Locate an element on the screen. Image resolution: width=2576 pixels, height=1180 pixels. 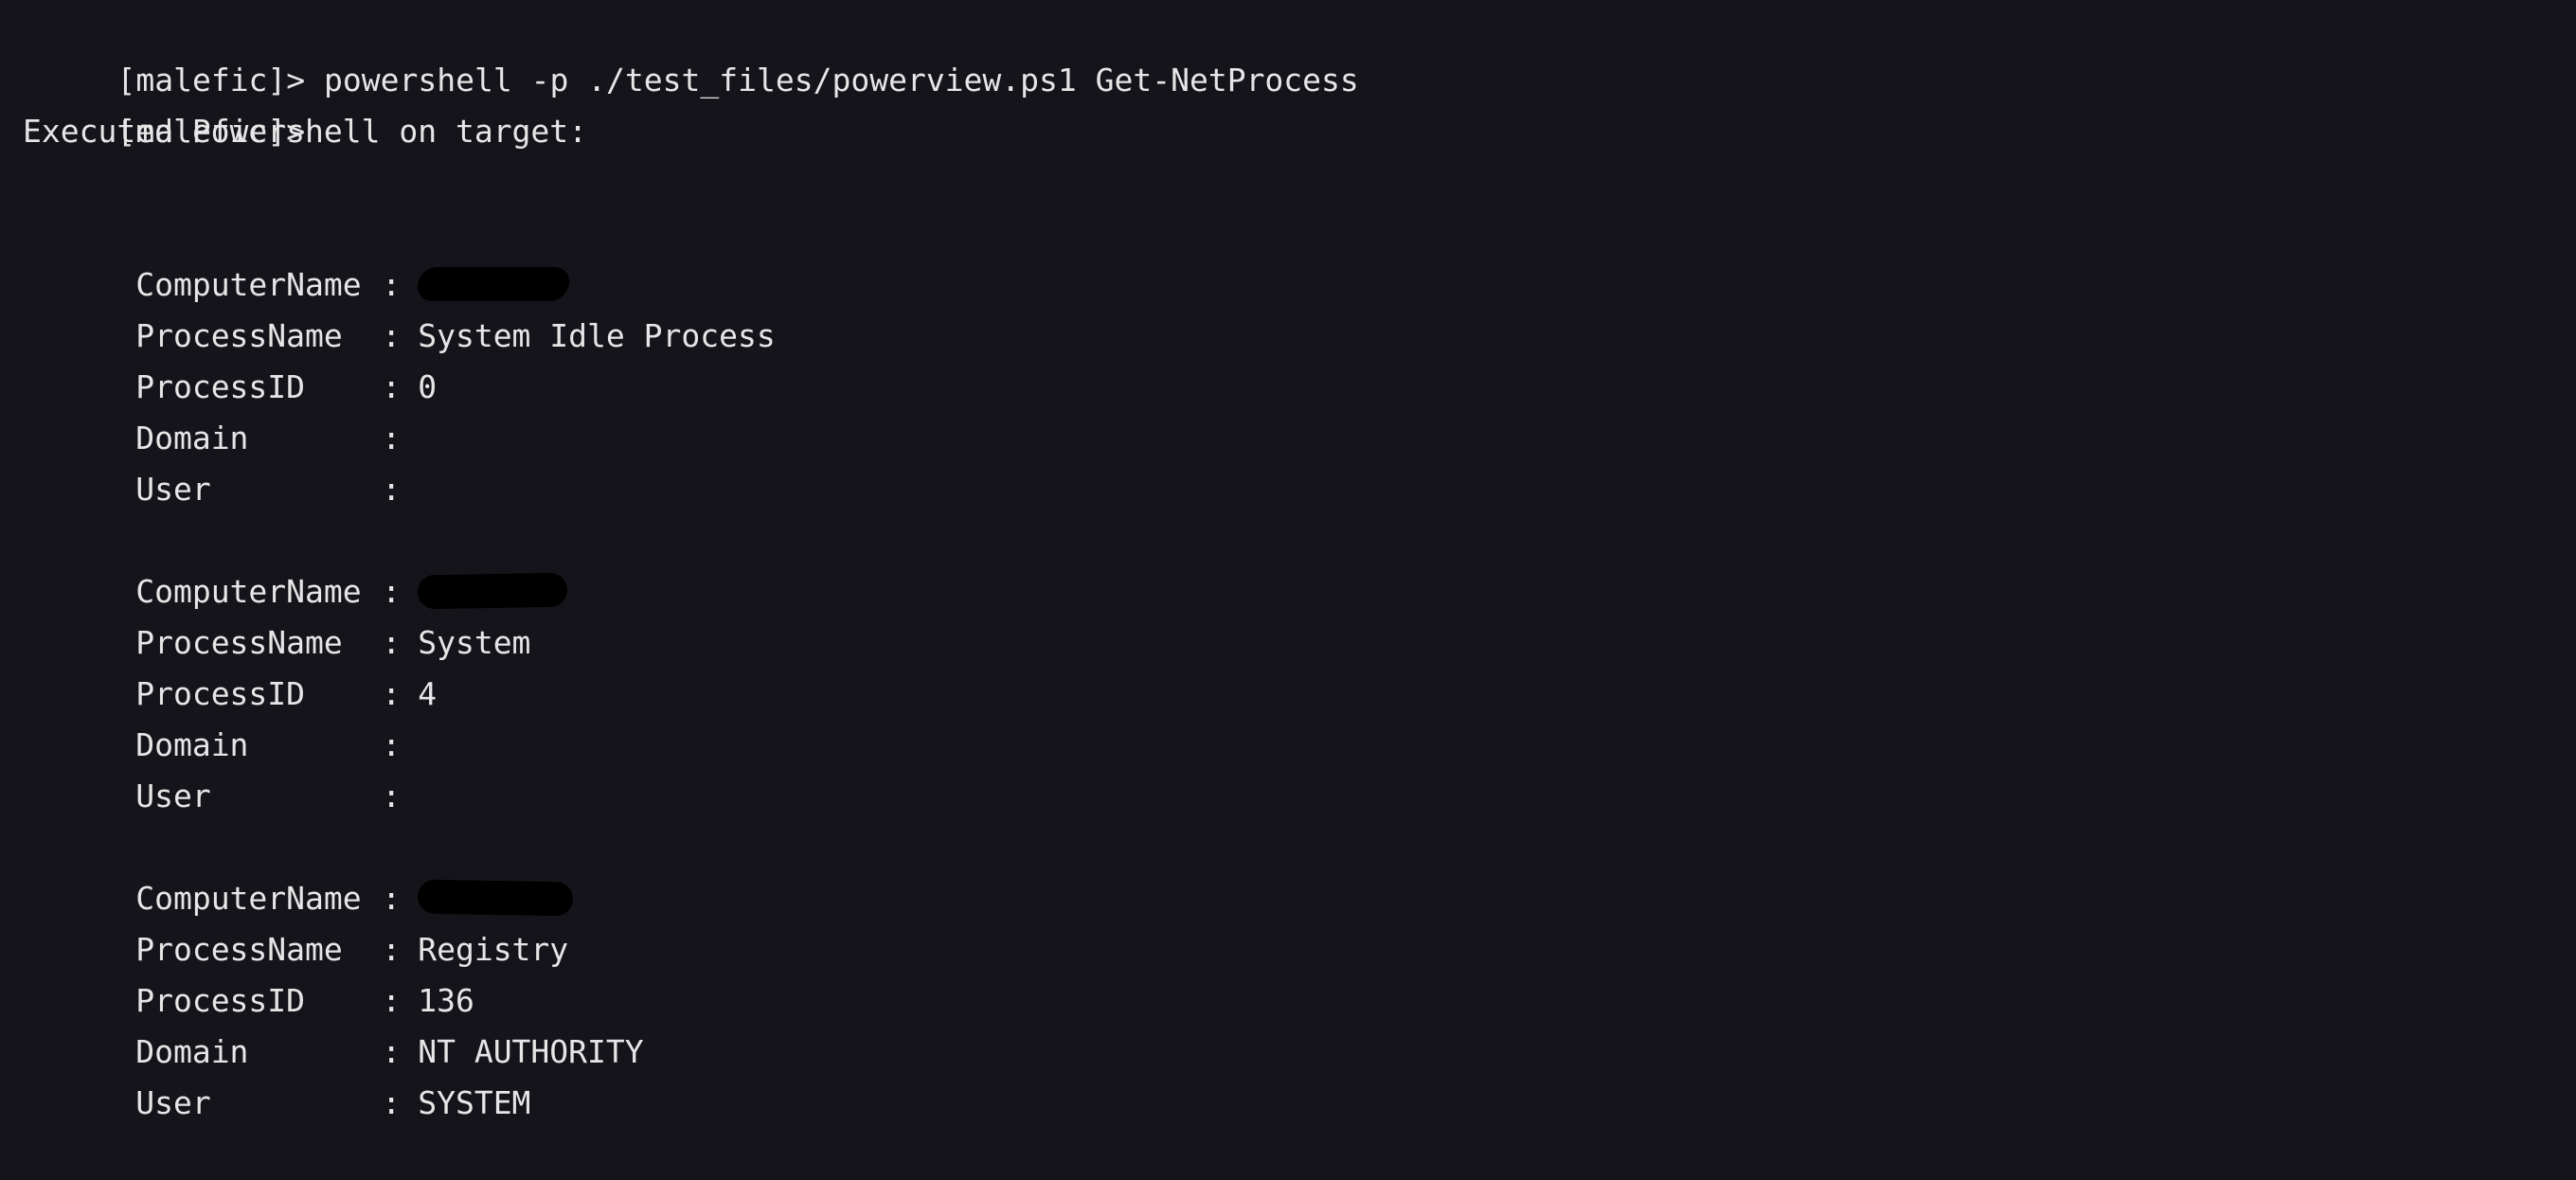
field-value: NT AUTHORITY is located at coordinates (531, 1051).